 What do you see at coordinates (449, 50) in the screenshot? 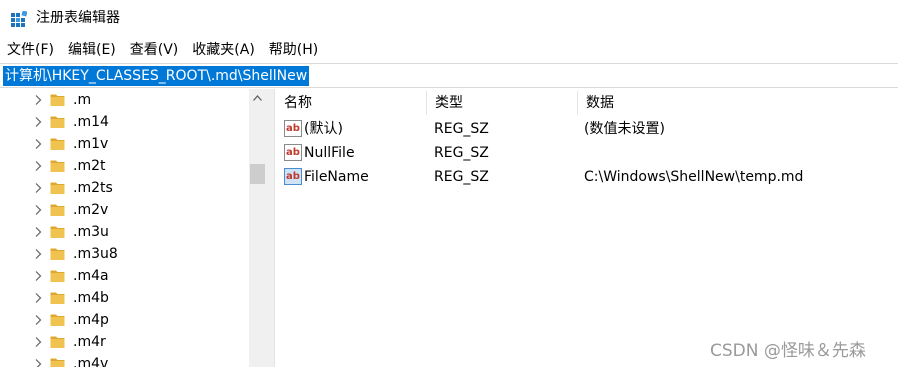
I see `menu-bar: 文件(F) 编辑(E) 查看(V) 收藏夹(A) 帮助(H)` at bounding box center [449, 50].